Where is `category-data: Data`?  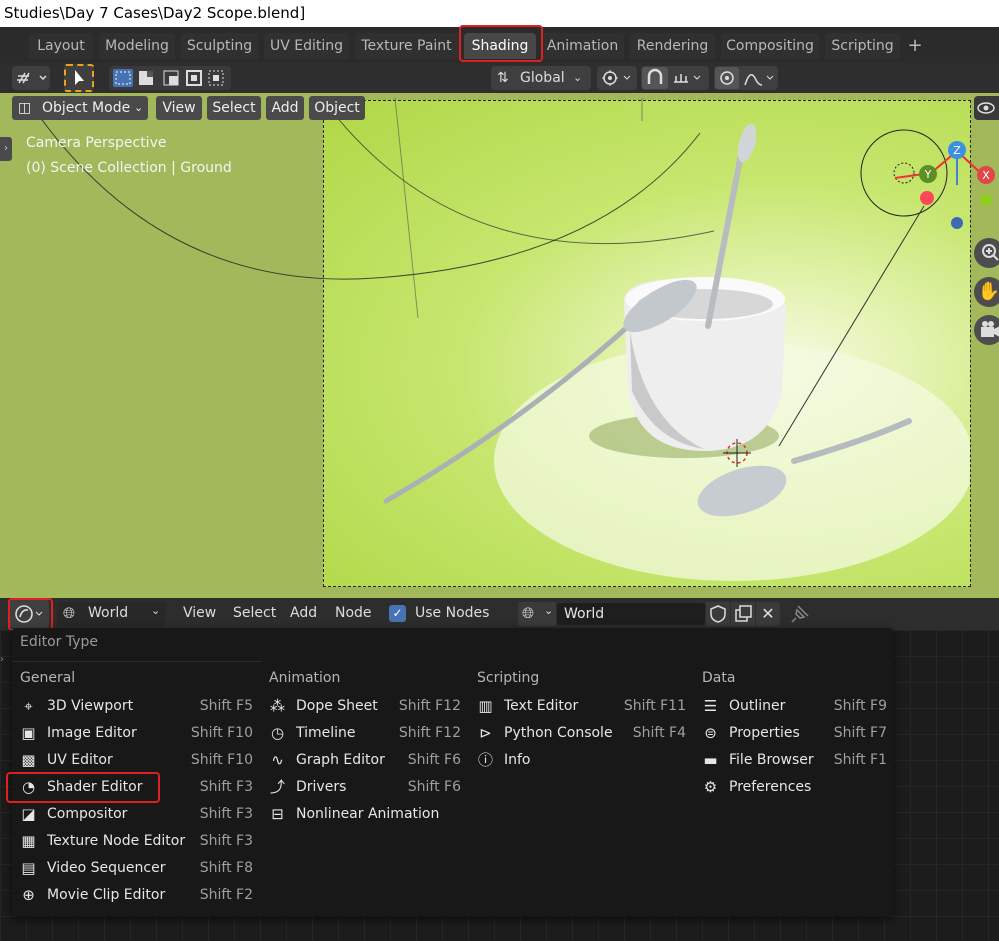
category-data: Data is located at coordinates (719, 678).